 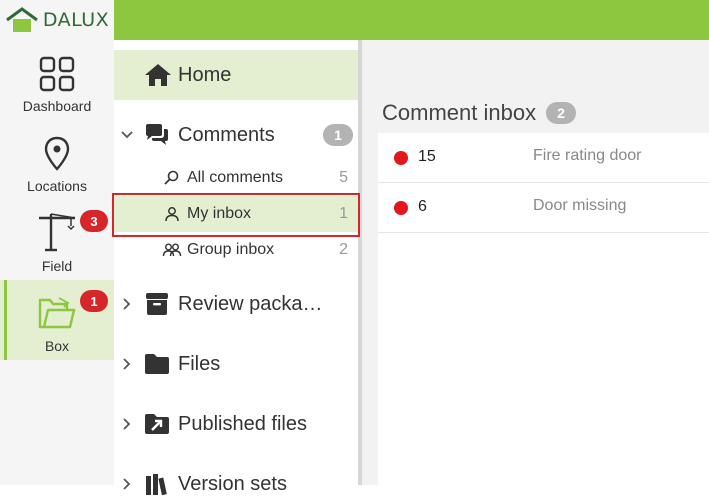 I want to click on rail-item-box: Box 1, so click(x=57, y=320).